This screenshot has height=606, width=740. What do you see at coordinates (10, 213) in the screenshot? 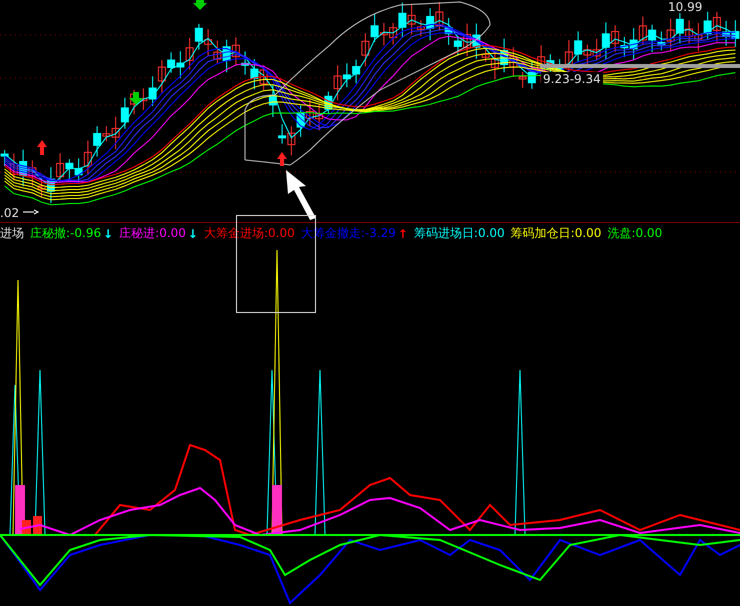
I see `price-label: .02` at bounding box center [10, 213].